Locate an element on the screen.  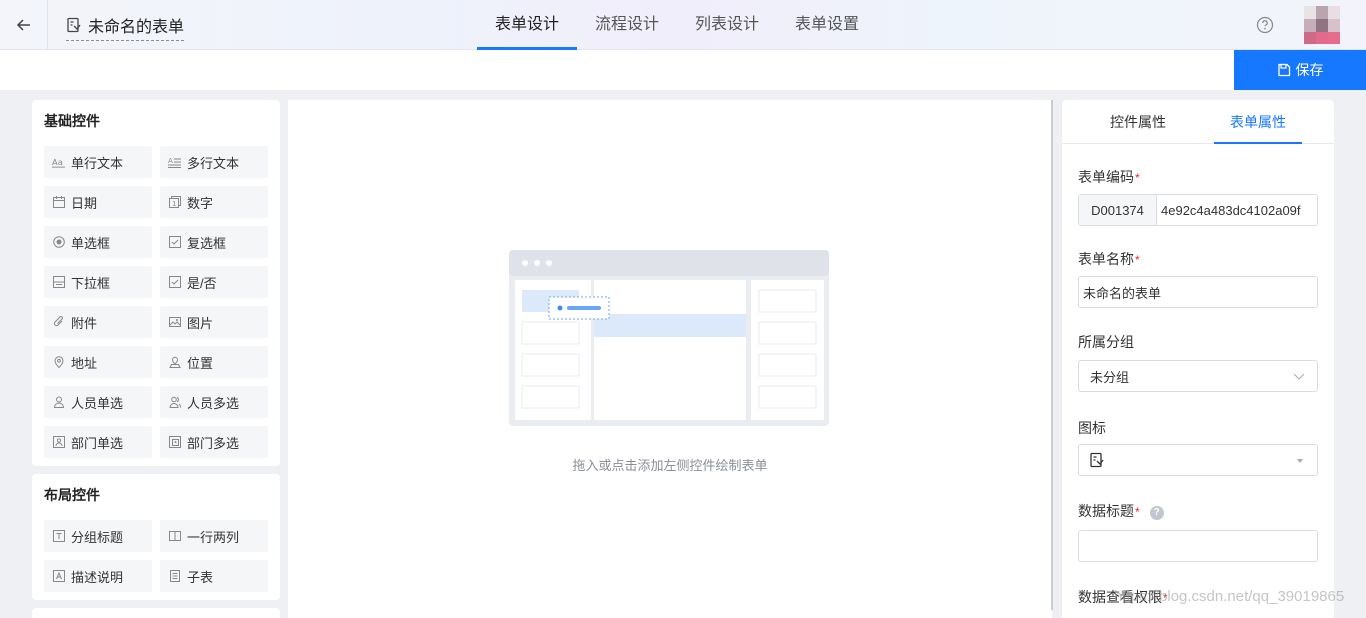
tab-form-design: 表单设计 is located at coordinates (527, 25).